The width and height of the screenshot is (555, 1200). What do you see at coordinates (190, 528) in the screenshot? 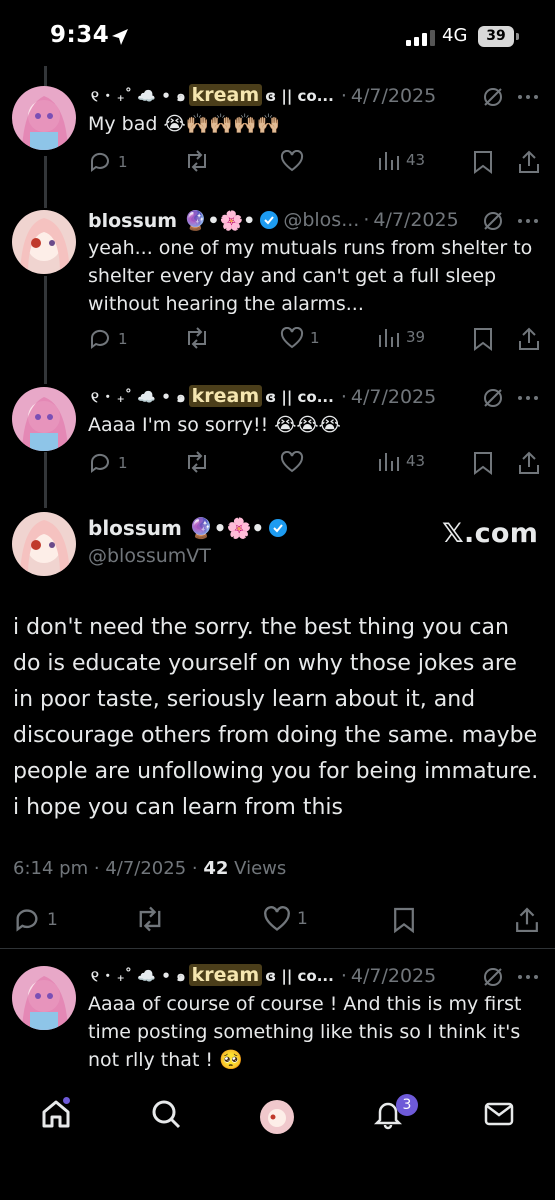
I see `main-post-display-name: blossum 🔮•🌸•` at bounding box center [190, 528].